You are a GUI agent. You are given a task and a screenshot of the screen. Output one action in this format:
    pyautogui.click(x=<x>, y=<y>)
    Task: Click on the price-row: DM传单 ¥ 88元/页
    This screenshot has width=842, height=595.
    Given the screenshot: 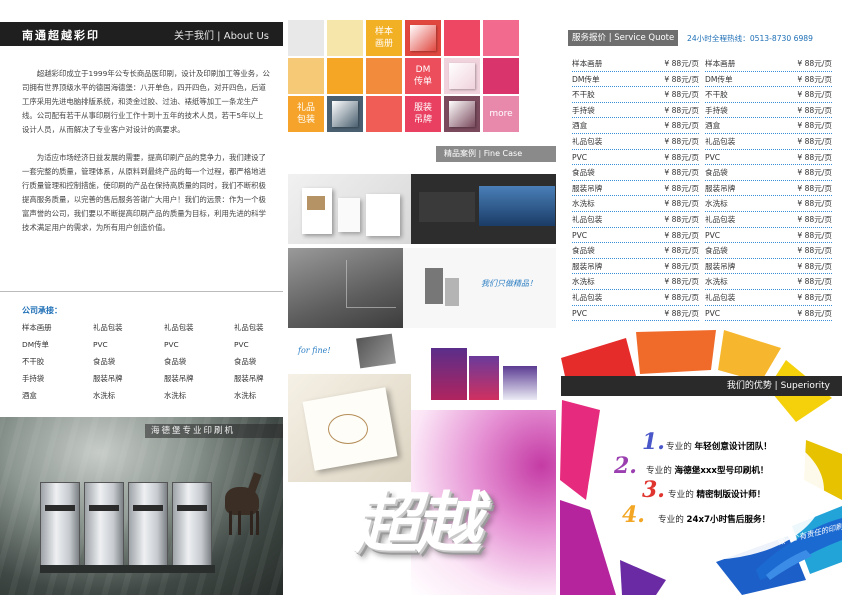 What is the action you would take?
    pyautogui.click(x=635, y=80)
    